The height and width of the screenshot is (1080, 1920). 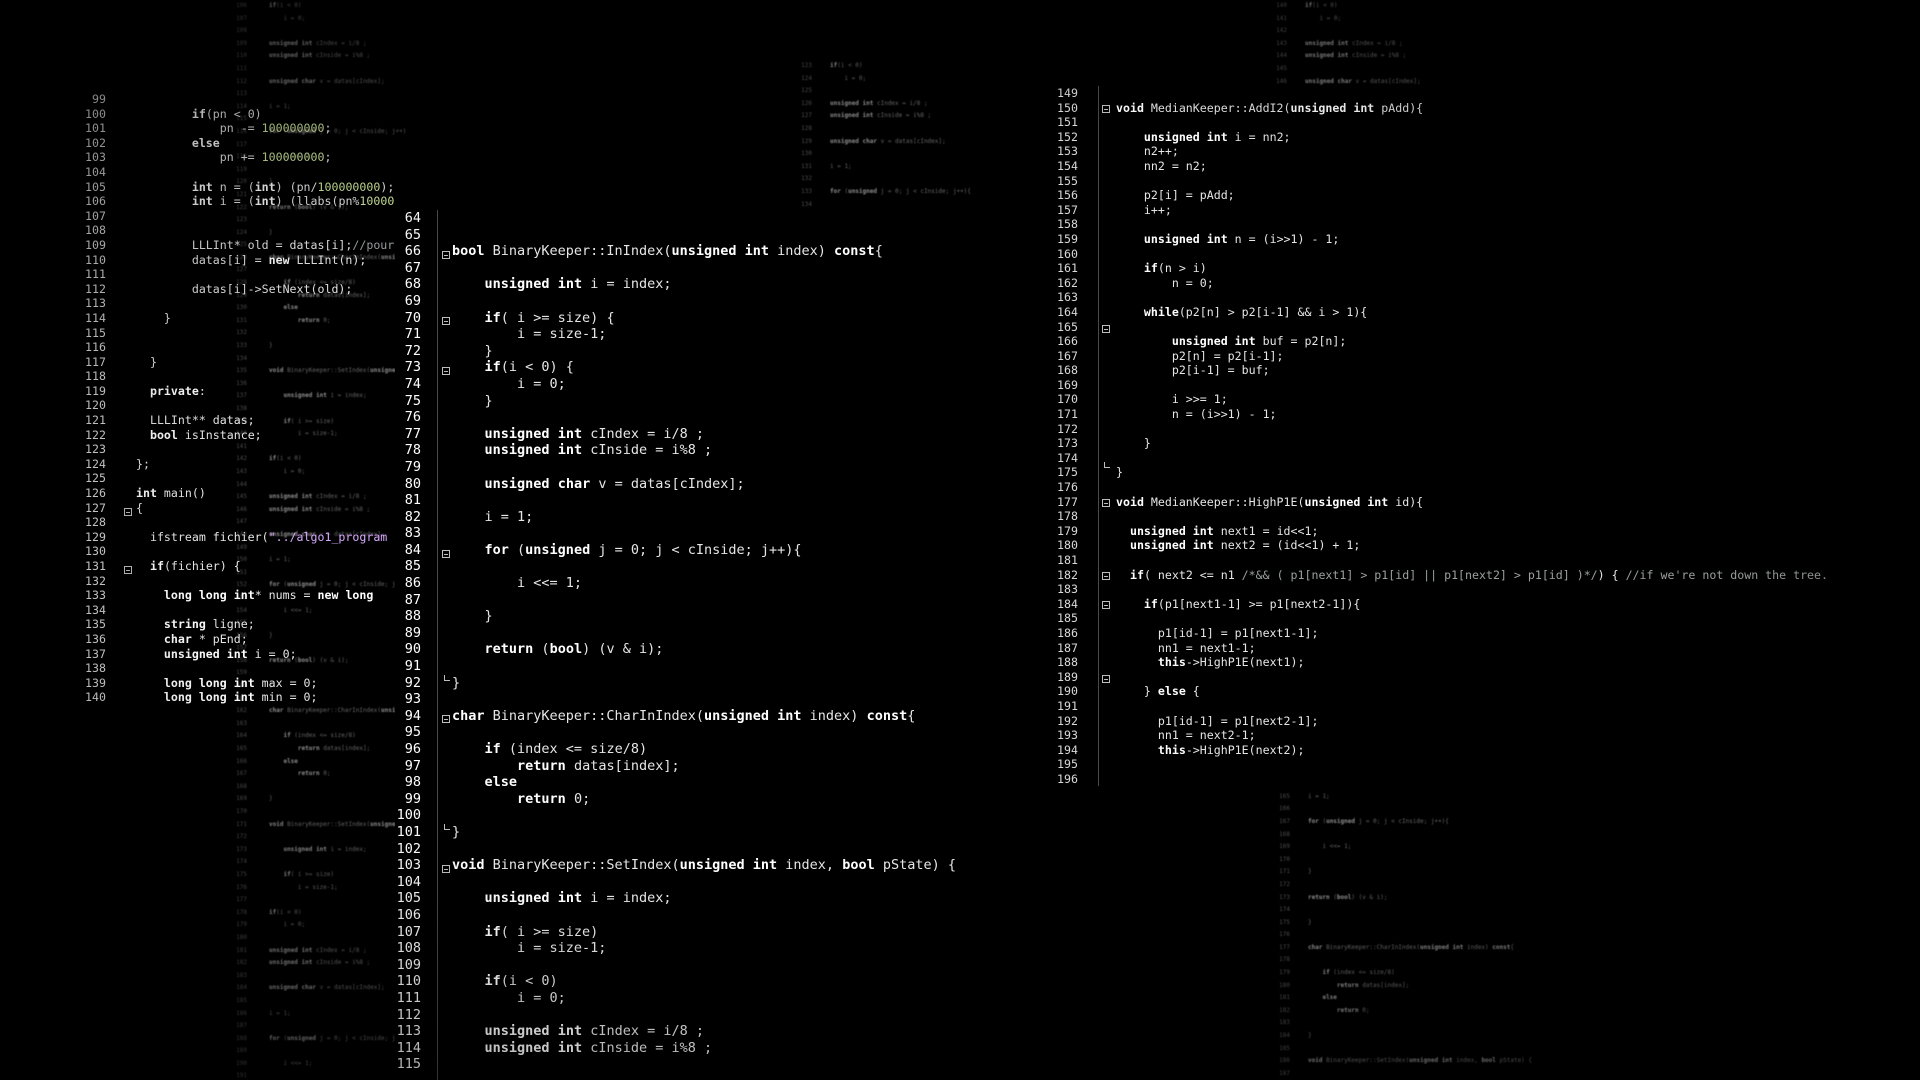 I want to click on code-line: private:, so click(x=265, y=391).